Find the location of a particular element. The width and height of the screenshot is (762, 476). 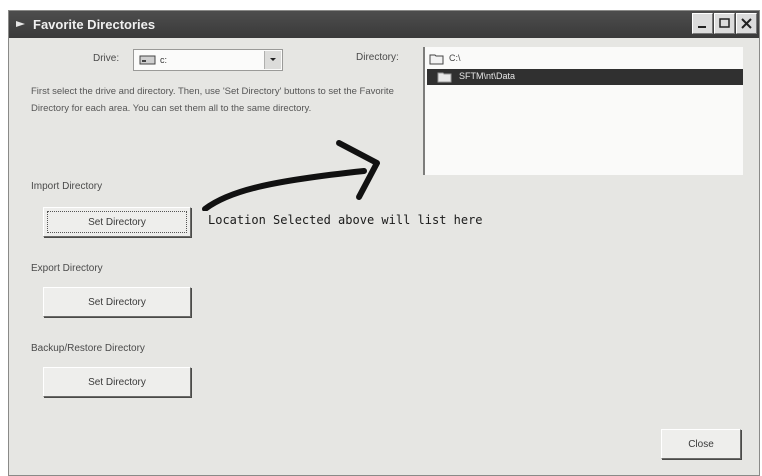

close-icon is located at coordinates (746, 23).